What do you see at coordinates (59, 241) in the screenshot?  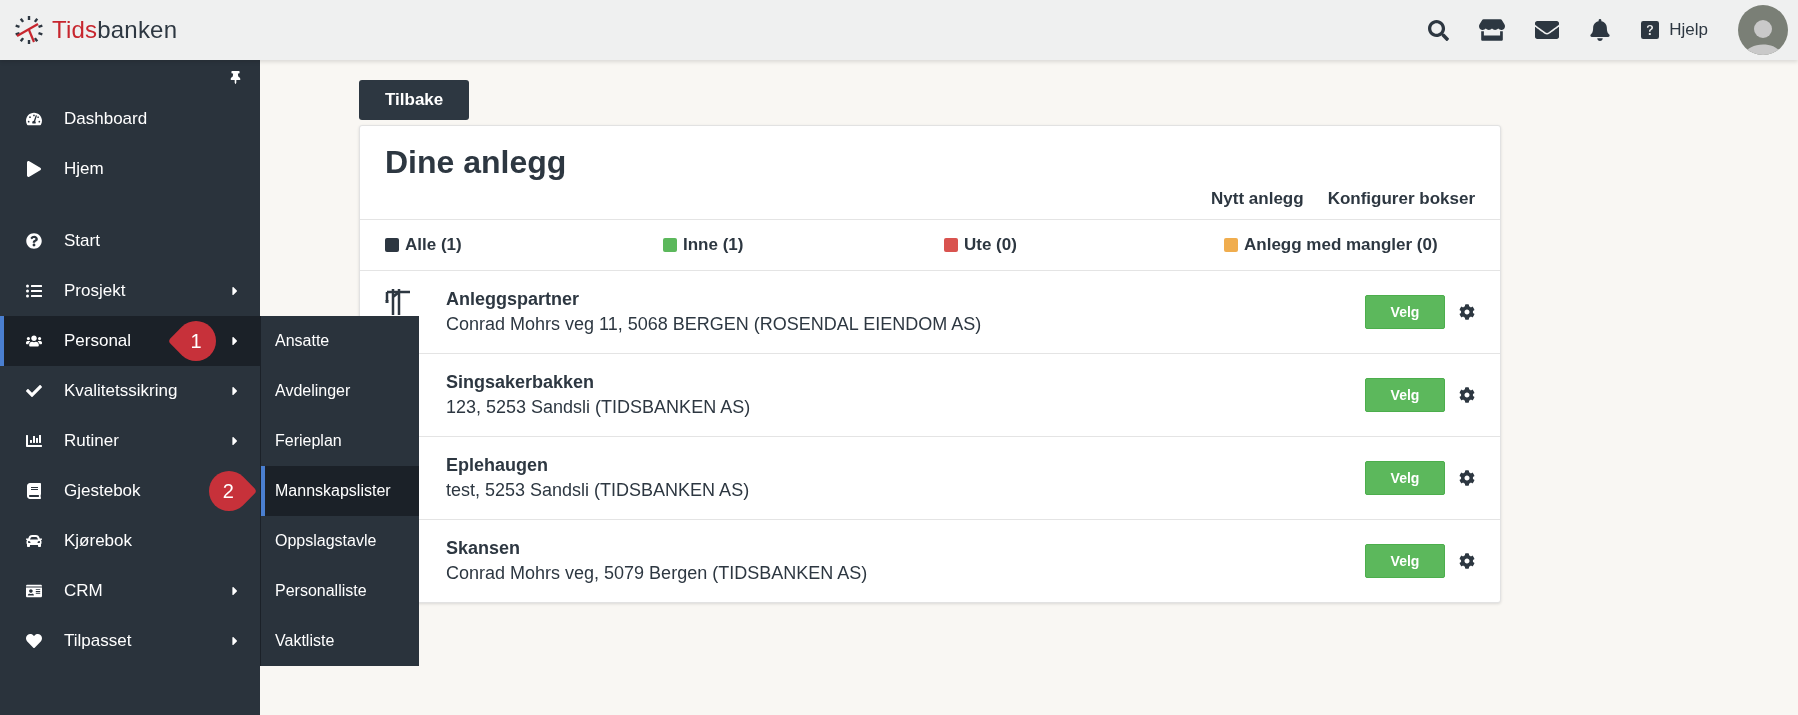 I see `sidebar-item: Start` at bounding box center [59, 241].